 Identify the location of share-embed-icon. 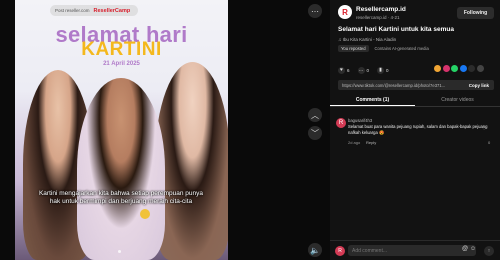
(437, 68).